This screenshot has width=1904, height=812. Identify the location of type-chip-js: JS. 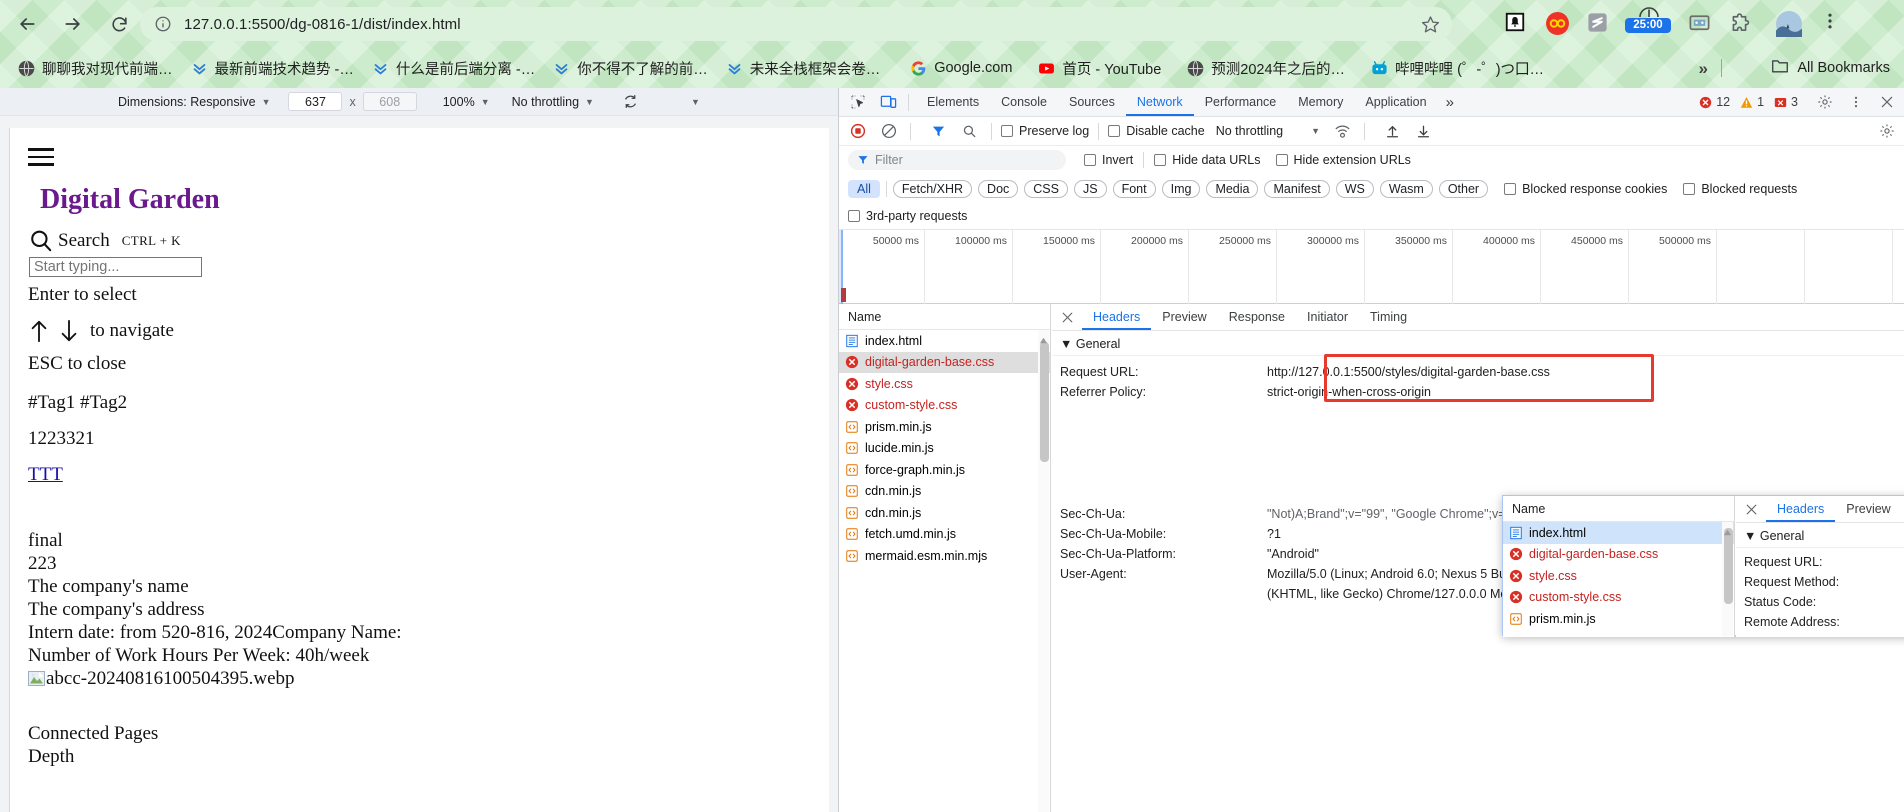
(1090, 188).